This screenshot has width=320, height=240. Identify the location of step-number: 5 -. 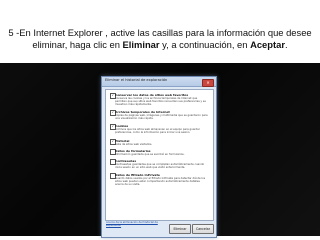
(14, 32).